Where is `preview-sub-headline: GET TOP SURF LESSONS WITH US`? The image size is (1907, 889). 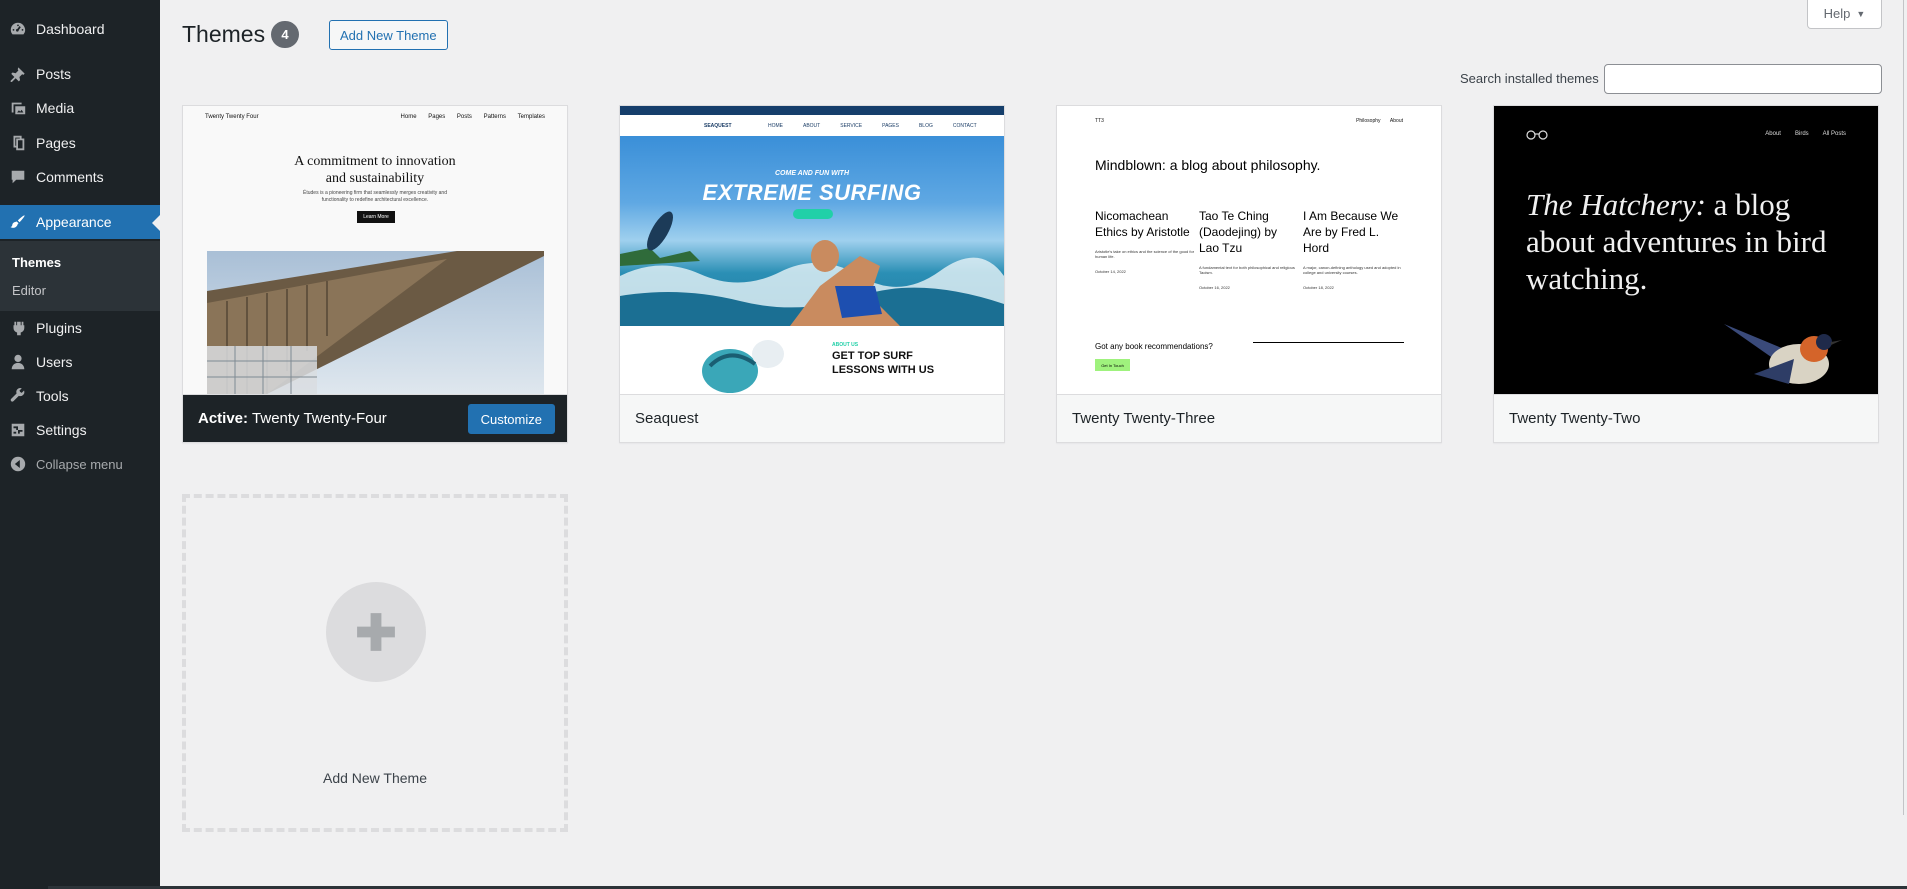 preview-sub-headline: GET TOP SURF LESSONS WITH US is located at coordinates (883, 363).